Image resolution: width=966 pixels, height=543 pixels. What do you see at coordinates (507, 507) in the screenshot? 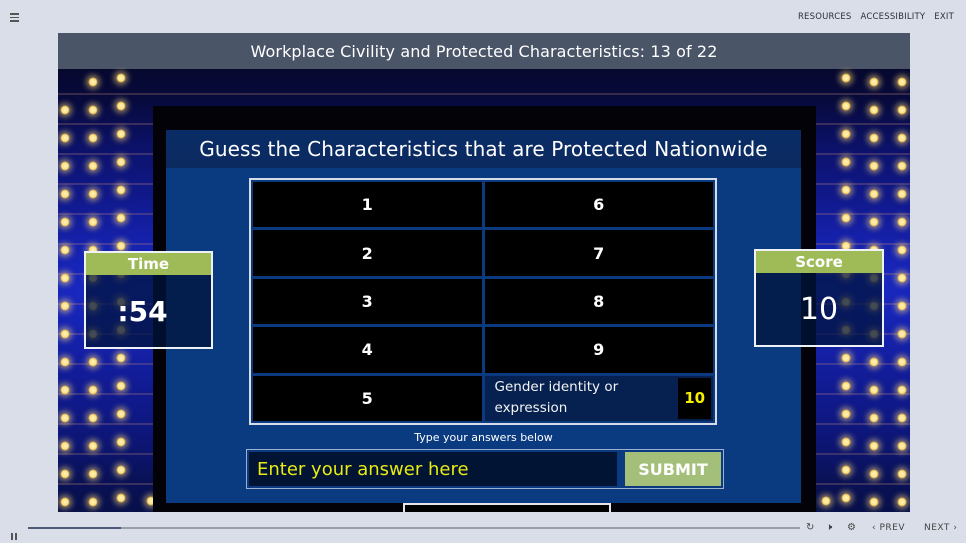
I see `reveal-all-answers-button: Reveal all answers` at bounding box center [507, 507].